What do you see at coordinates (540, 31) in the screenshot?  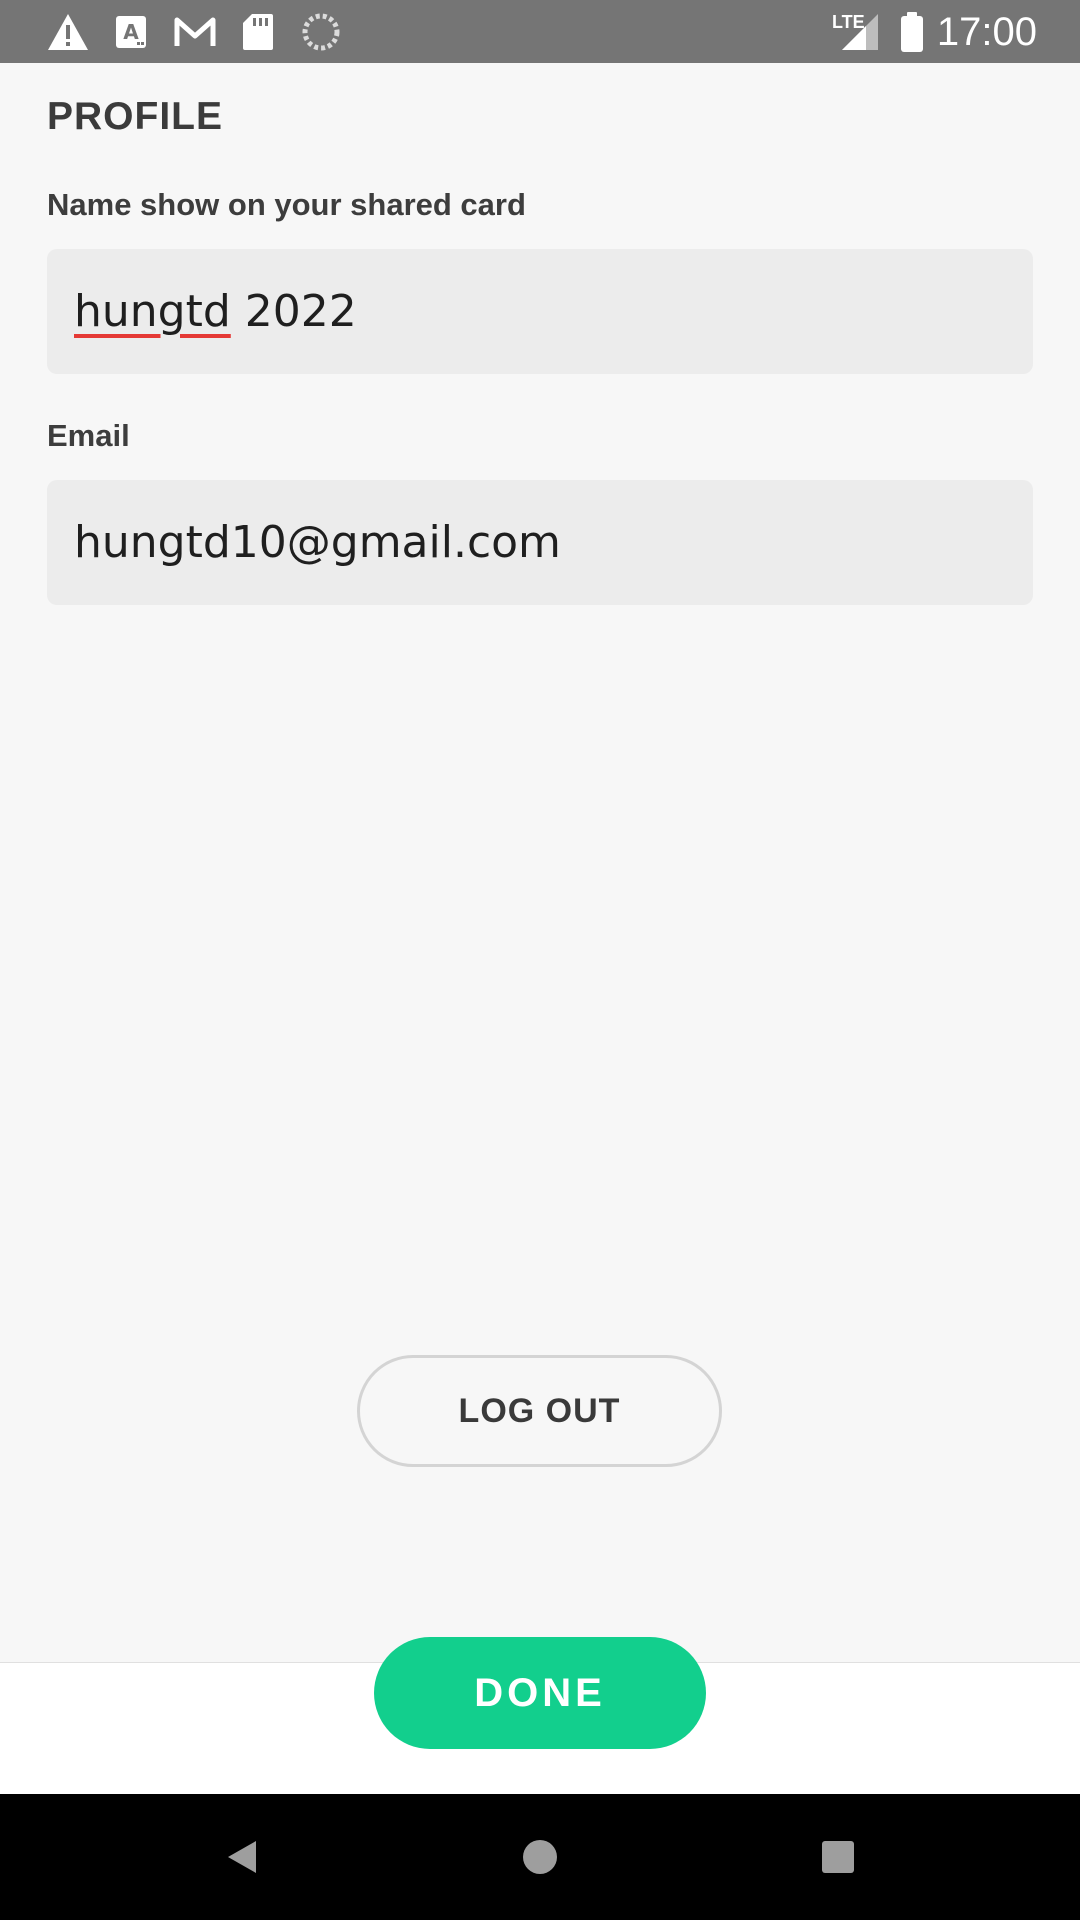 I see `status-bar: A LTE 17:00` at bounding box center [540, 31].